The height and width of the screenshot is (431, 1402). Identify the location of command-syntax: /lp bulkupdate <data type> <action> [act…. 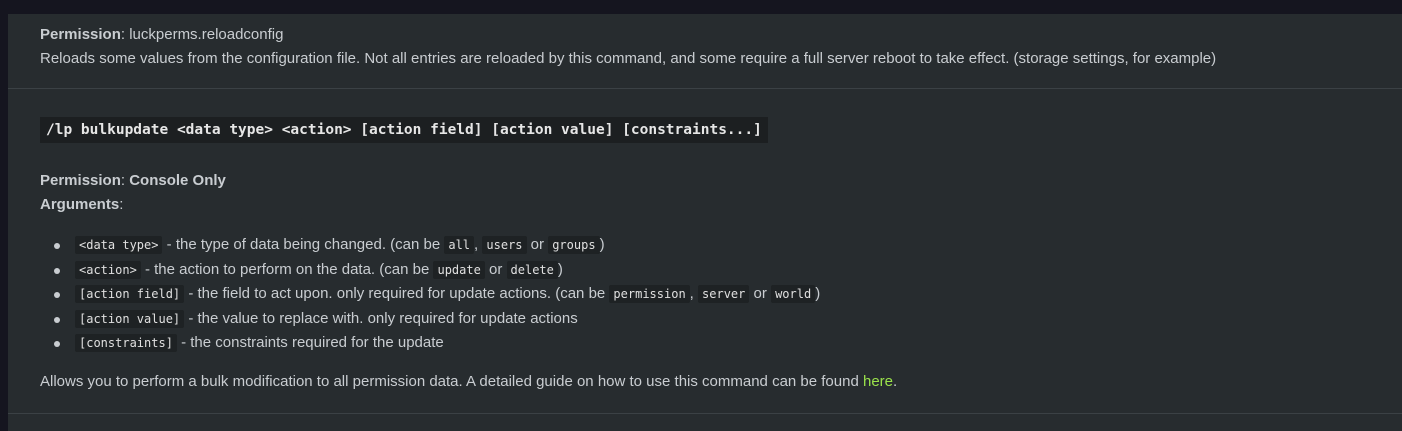
(404, 130).